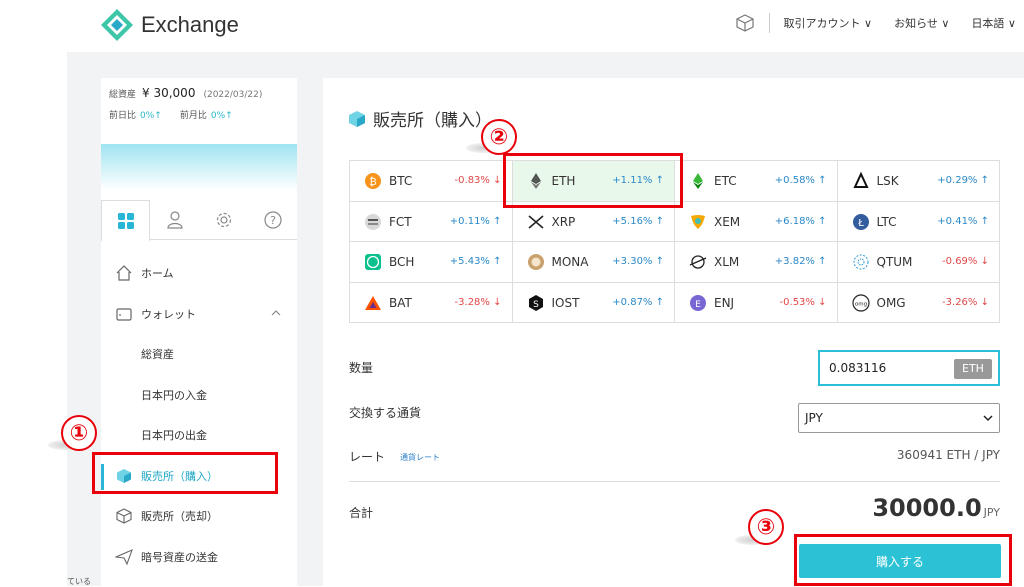 The image size is (1024, 587). Describe the element at coordinates (918, 221) in the screenshot. I see `coin-cell-ltc: Ł LTC +0.41% ↑` at that location.